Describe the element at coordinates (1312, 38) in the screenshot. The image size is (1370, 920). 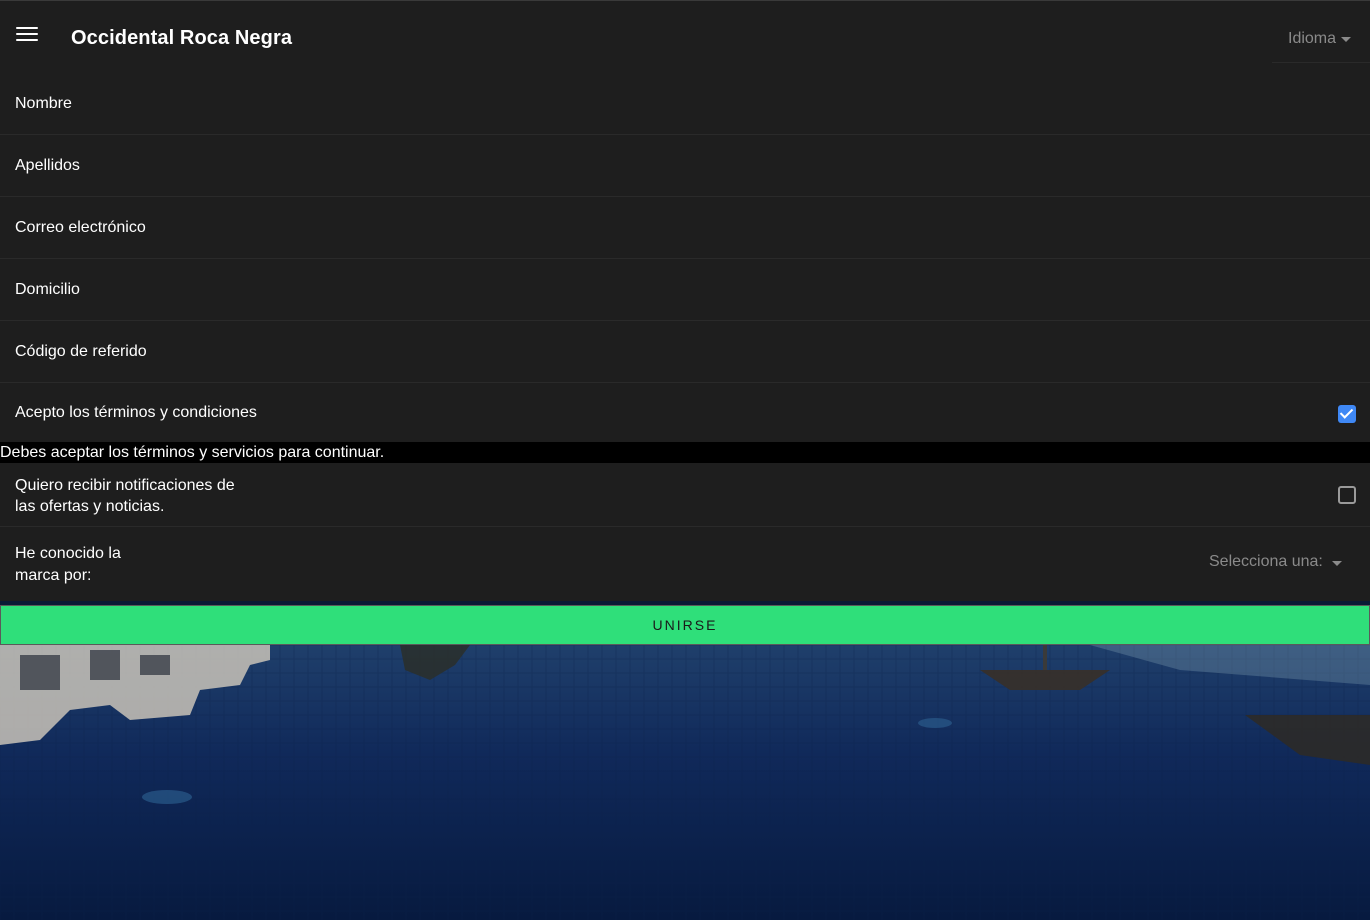
I see `language-select-label: Idioma` at that location.